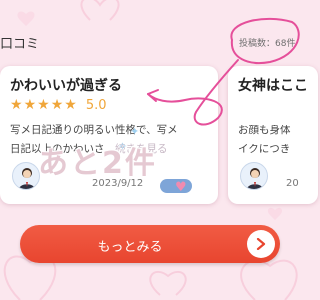 The width and height of the screenshot is (320, 300). I want to click on review-date: 20, so click(292, 183).